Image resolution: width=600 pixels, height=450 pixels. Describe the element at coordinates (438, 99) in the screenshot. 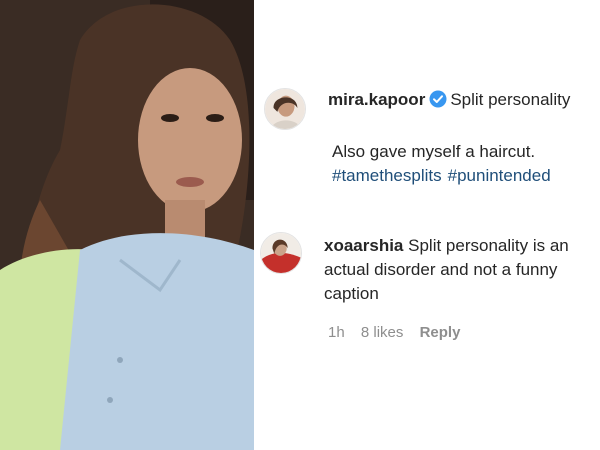

I see `verified-badge-icon` at that location.